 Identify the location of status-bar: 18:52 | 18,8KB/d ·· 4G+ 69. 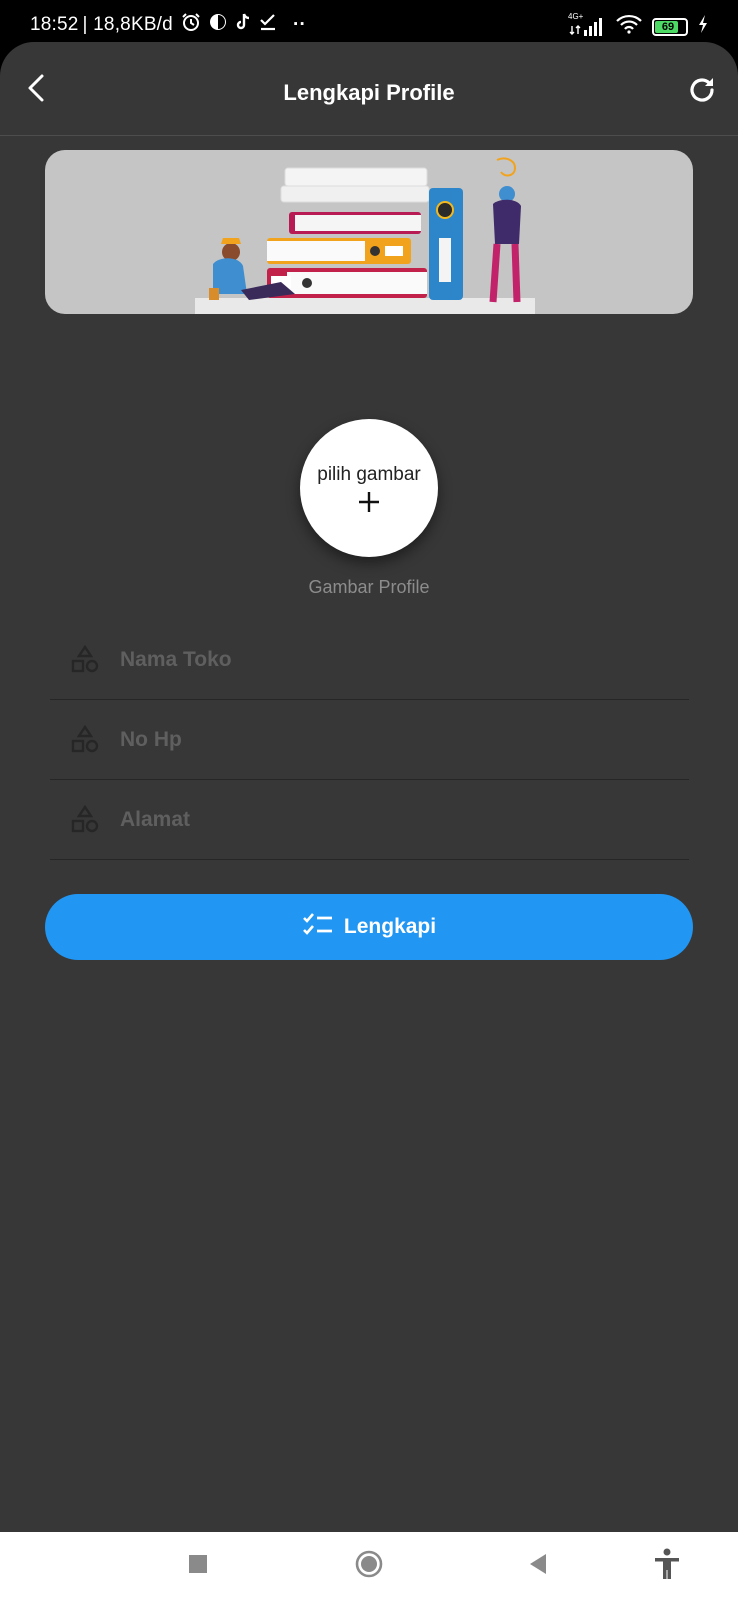
(369, 24).